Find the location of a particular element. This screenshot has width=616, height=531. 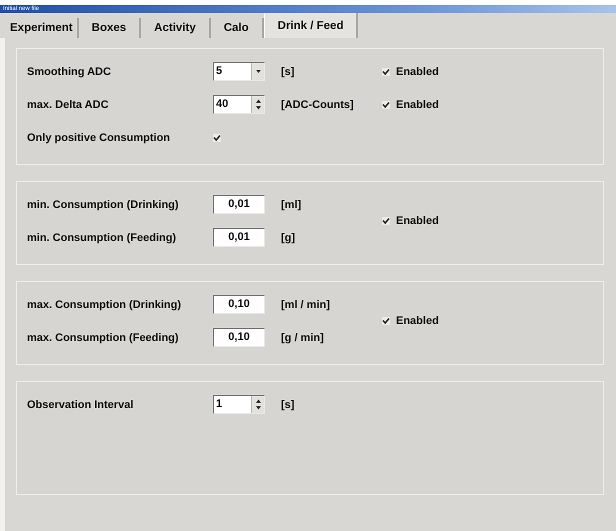

caret-icon is located at coordinates (258, 71).